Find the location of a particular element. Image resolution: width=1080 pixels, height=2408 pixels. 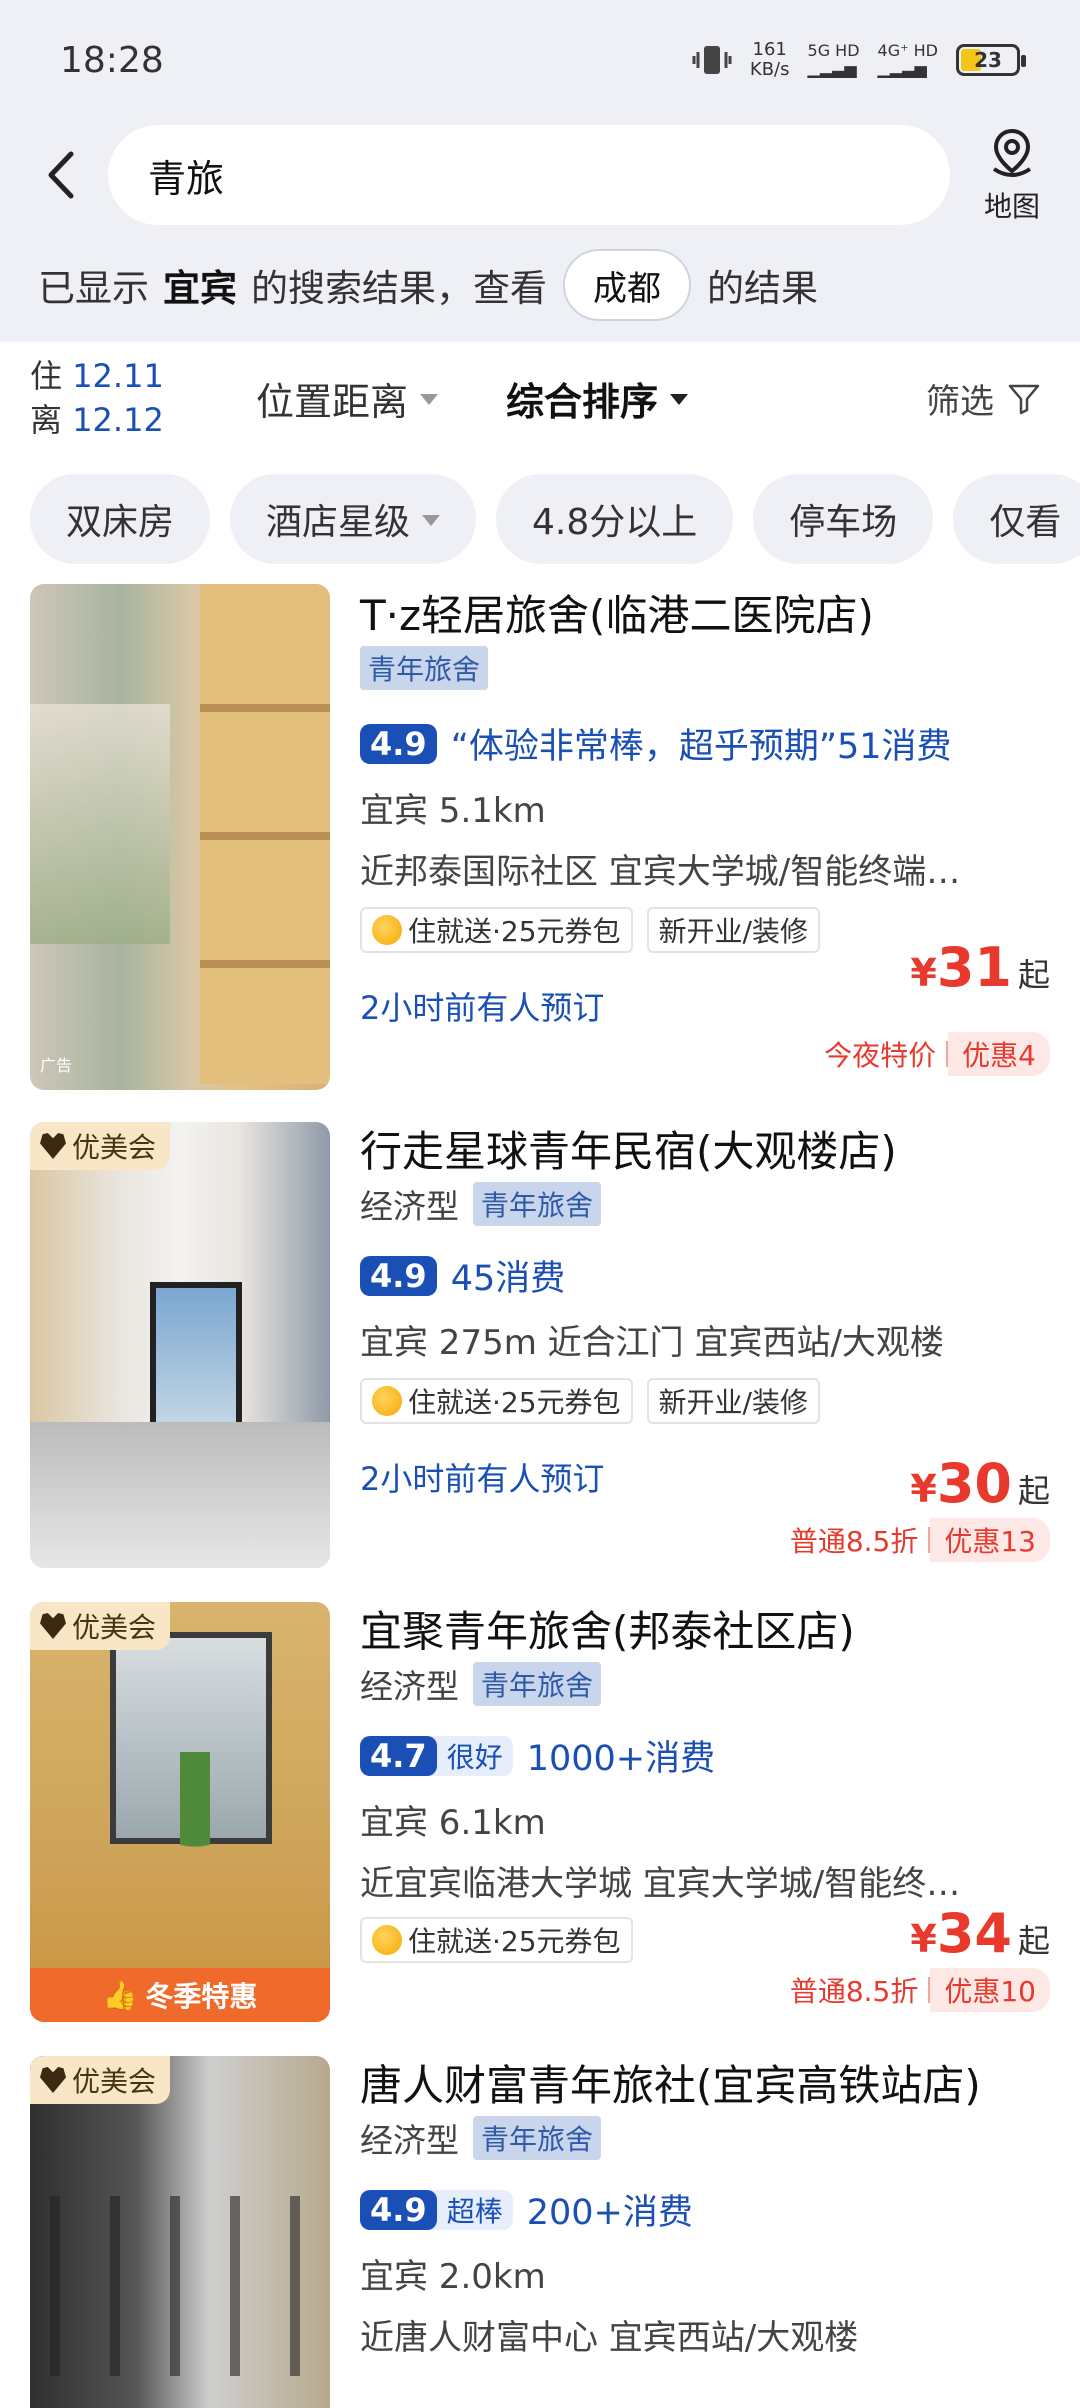

search-row: 青旅 地图 is located at coordinates (540, 175).